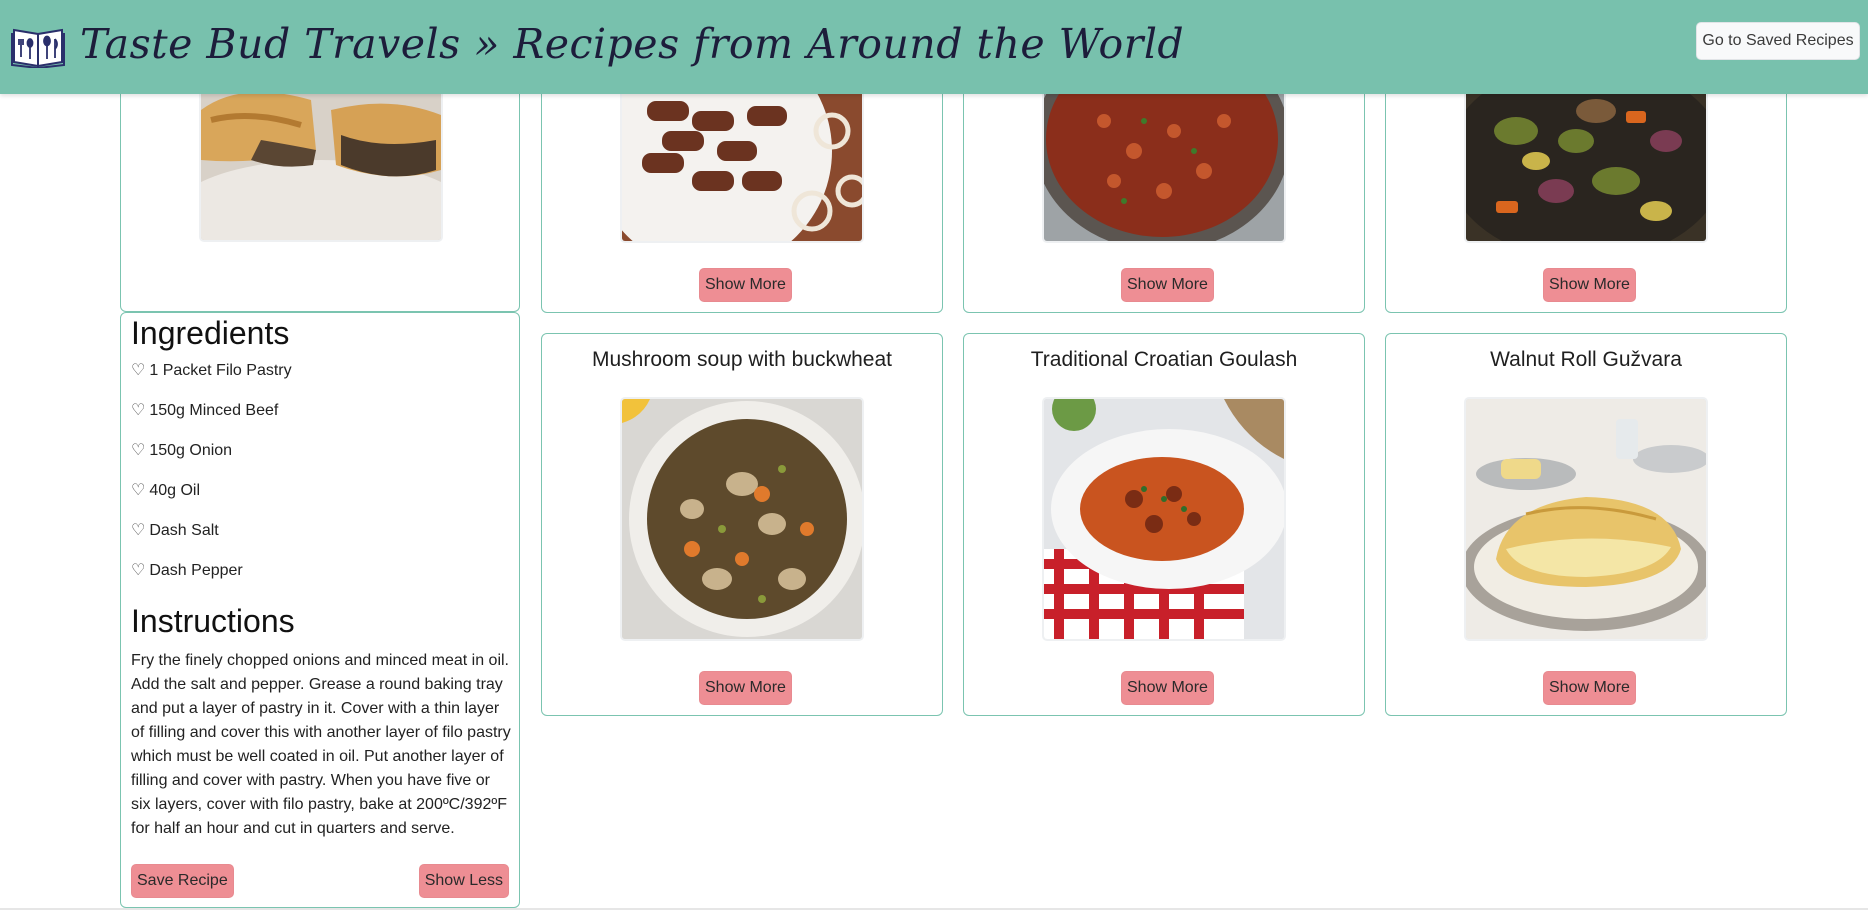 Image resolution: width=1868 pixels, height=910 pixels. Describe the element at coordinates (213, 621) in the screenshot. I see `instructions-heading: Instructions` at that location.